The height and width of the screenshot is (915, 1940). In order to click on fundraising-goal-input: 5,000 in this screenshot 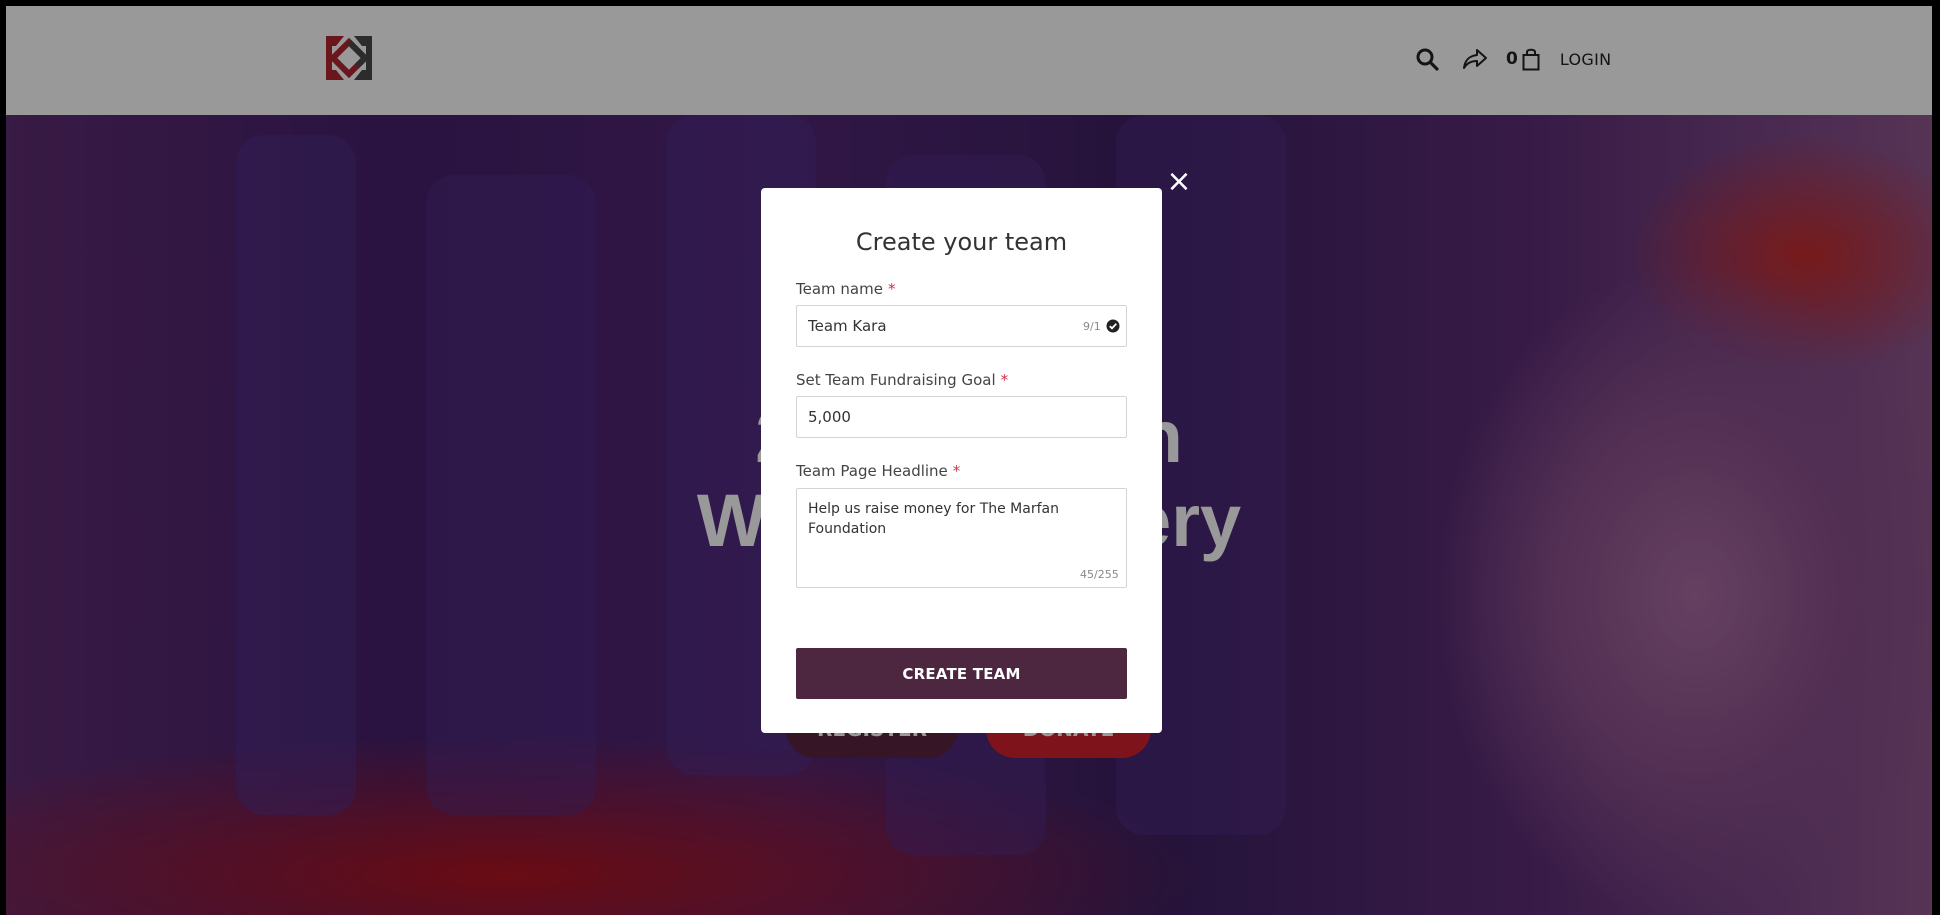, I will do `click(961, 417)`.